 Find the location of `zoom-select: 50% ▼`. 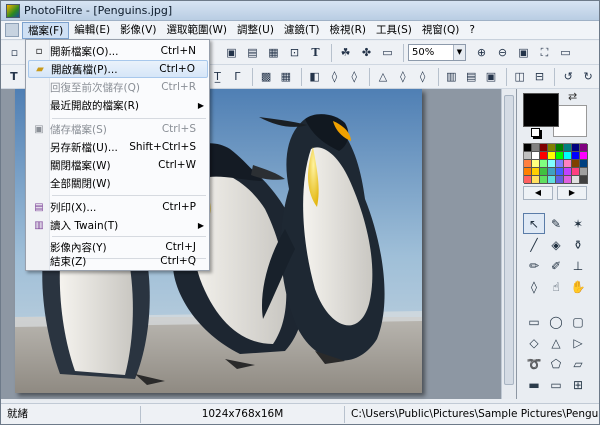

zoom-select: 50% ▼ is located at coordinates (437, 52).